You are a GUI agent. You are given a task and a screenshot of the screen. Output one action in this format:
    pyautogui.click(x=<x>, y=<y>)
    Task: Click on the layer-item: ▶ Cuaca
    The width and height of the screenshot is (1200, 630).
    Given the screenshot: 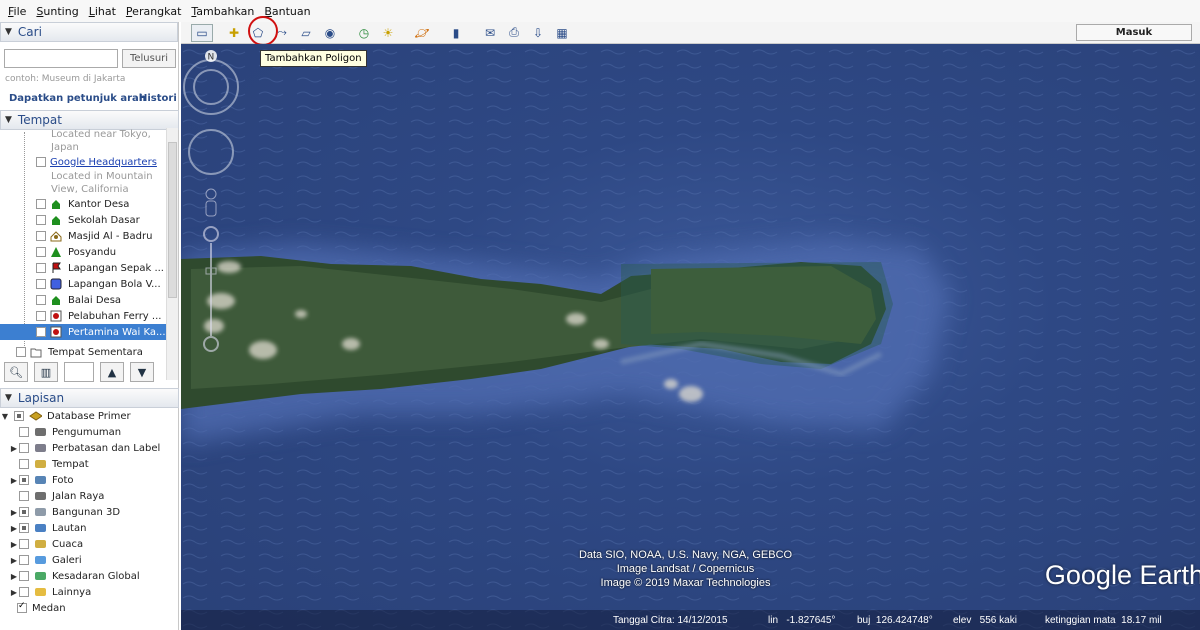 What is the action you would take?
    pyautogui.click(x=89, y=544)
    